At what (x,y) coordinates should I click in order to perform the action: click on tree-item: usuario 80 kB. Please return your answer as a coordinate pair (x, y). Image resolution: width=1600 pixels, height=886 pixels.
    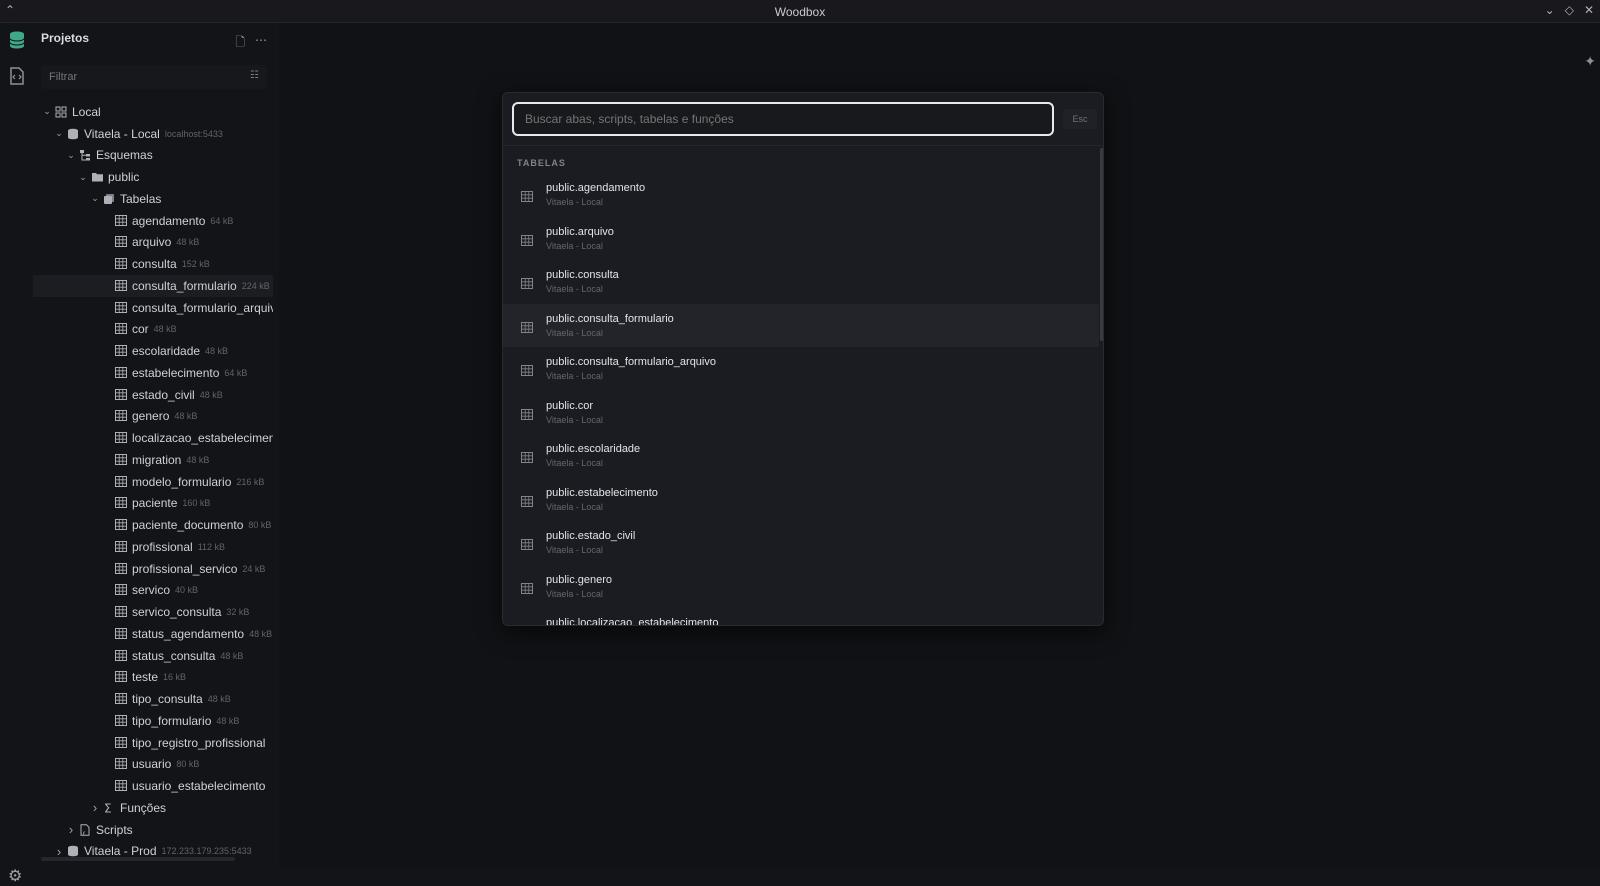
    Looking at the image, I should click on (153, 765).